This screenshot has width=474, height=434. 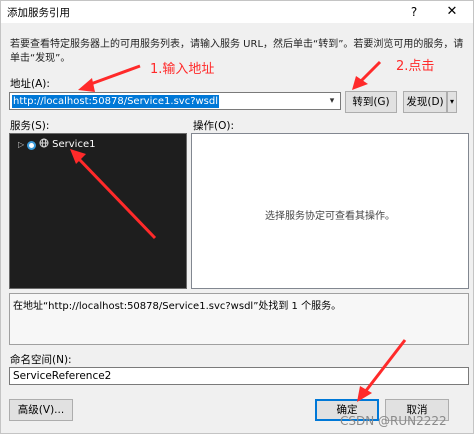 What do you see at coordinates (38, 13) in the screenshot?
I see `dialog-title: 添加服务引用` at bounding box center [38, 13].